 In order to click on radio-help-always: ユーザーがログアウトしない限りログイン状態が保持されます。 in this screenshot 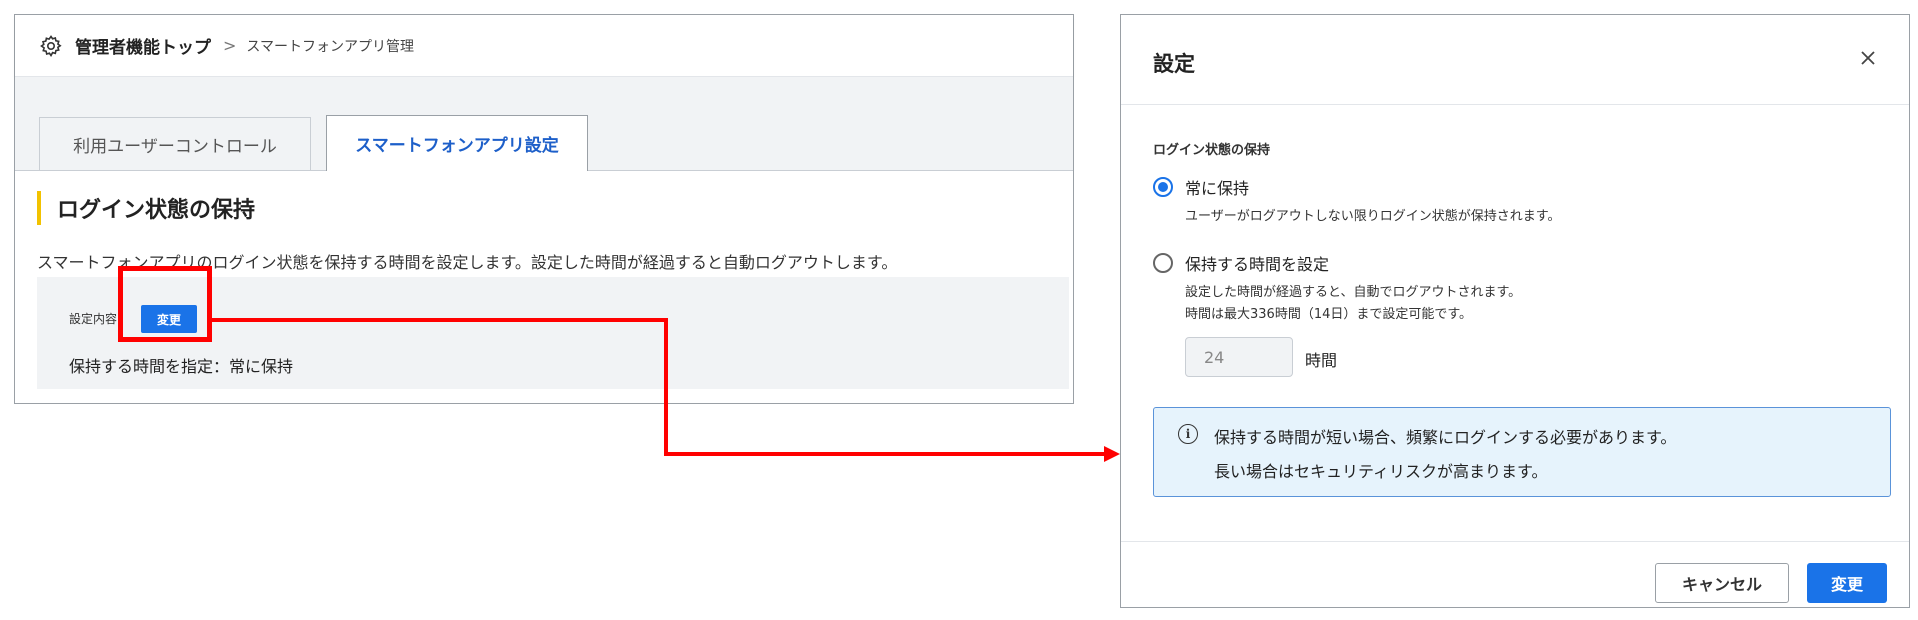, I will do `click(1373, 216)`.